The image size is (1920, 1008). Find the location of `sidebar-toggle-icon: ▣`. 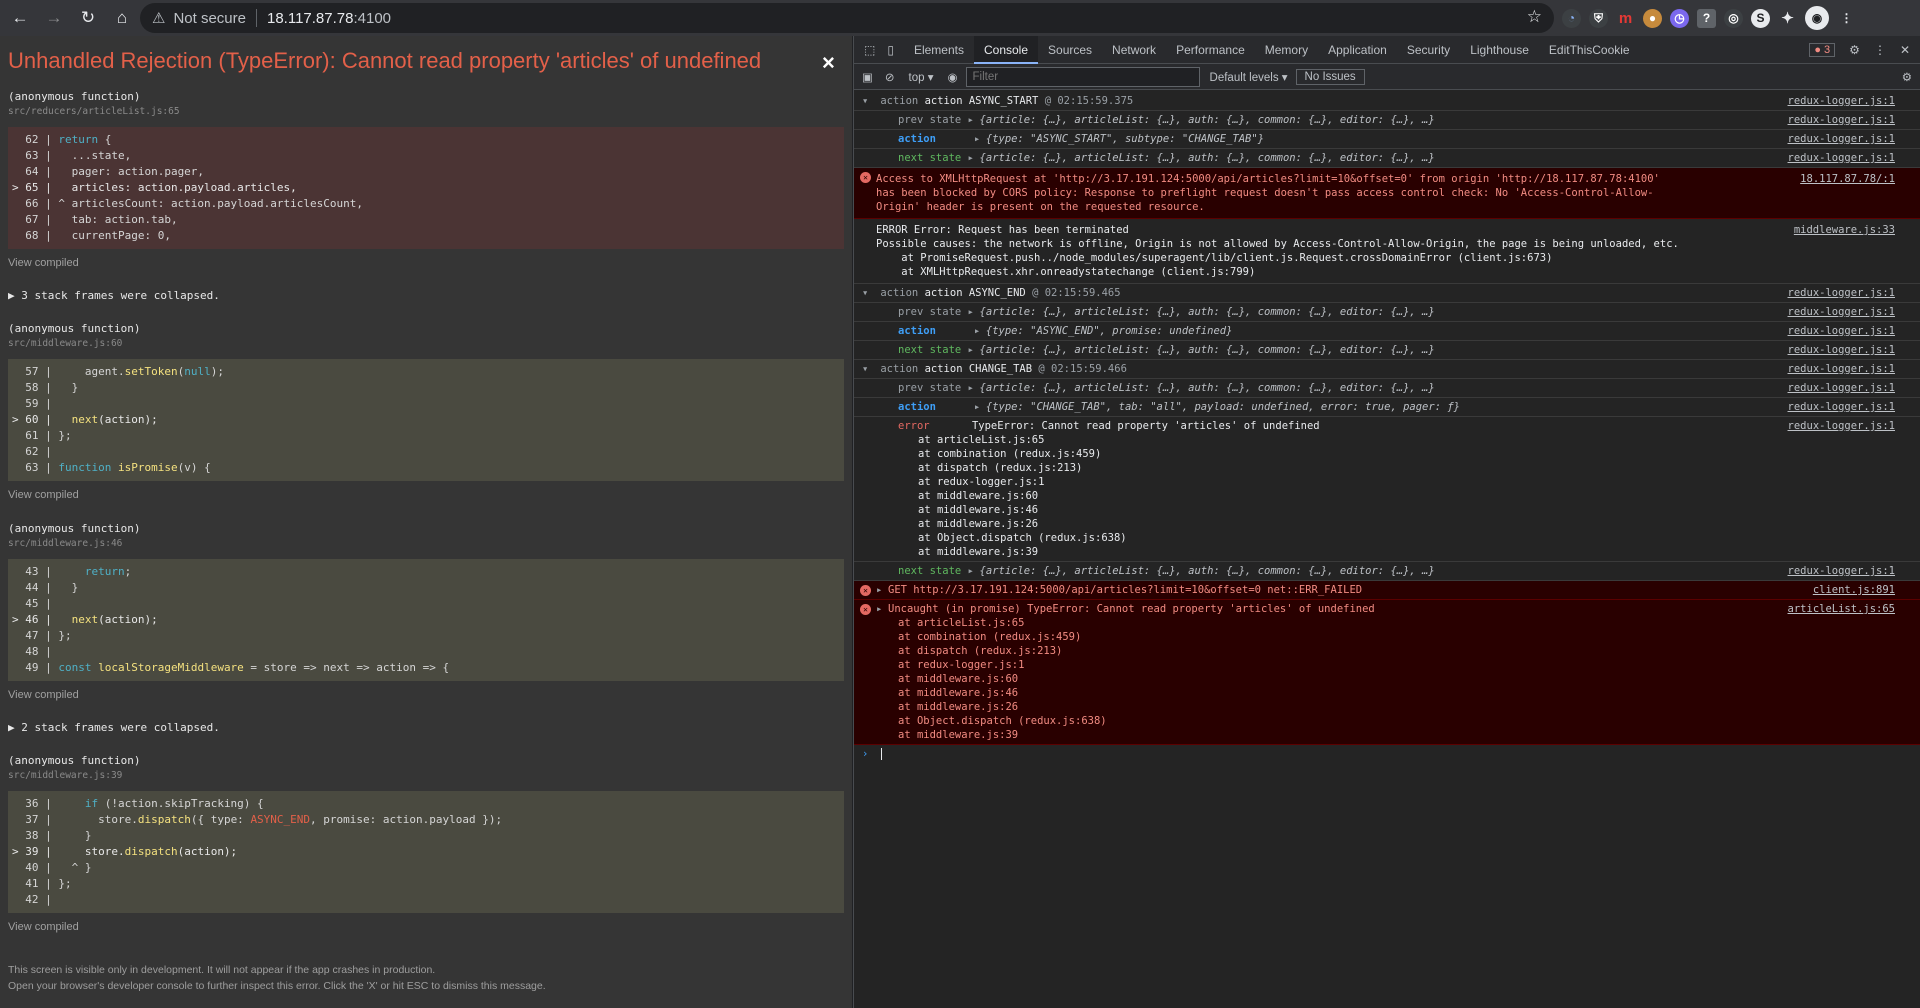

sidebar-toggle-icon: ▣ is located at coordinates (867, 77).